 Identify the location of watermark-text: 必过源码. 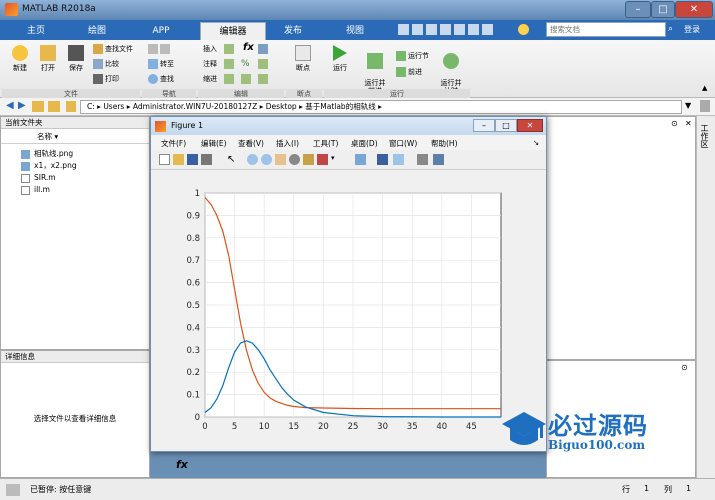
(598, 426).